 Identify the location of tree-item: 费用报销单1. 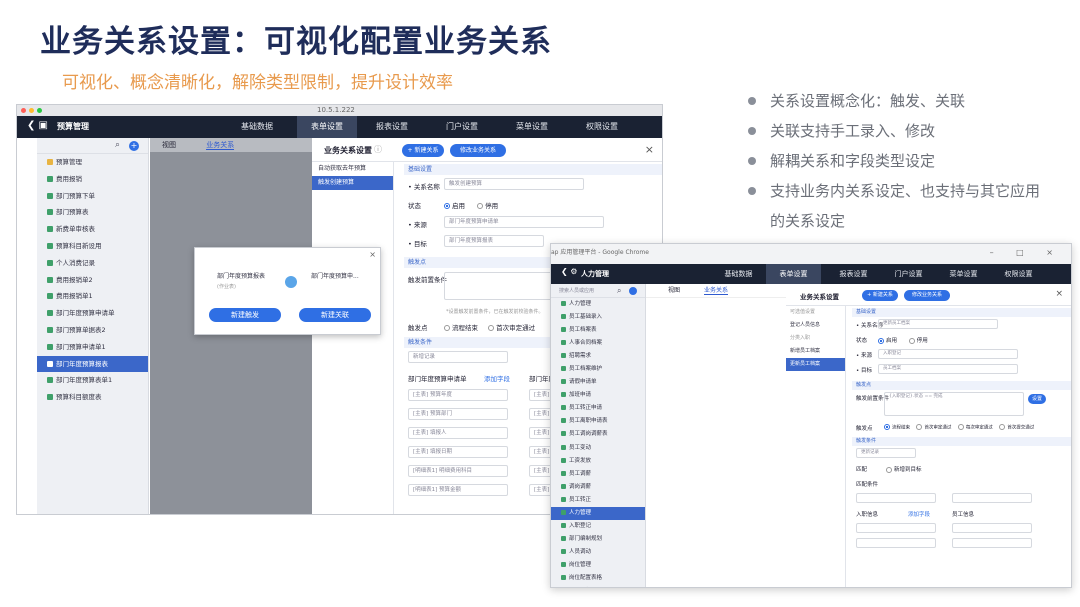
(92, 296).